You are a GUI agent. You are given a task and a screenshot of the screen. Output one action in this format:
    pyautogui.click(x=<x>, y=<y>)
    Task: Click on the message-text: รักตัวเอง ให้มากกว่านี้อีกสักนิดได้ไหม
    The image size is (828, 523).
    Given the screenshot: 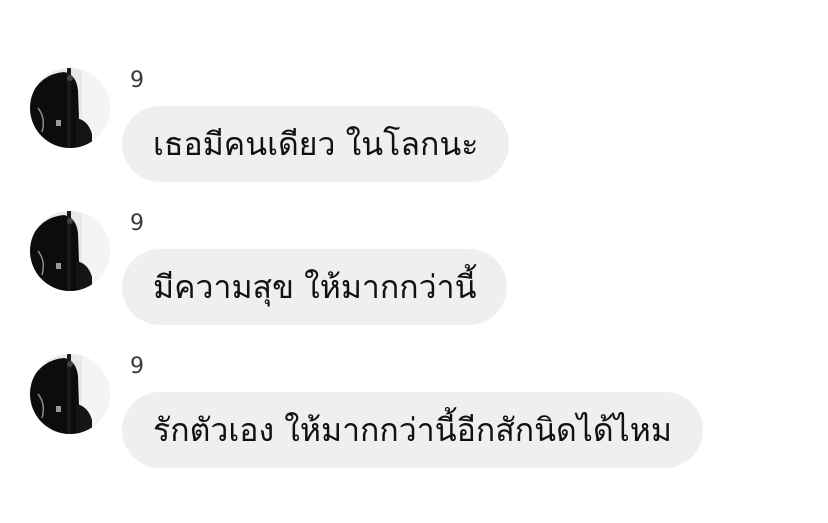 What is the action you would take?
    pyautogui.click(x=412, y=430)
    